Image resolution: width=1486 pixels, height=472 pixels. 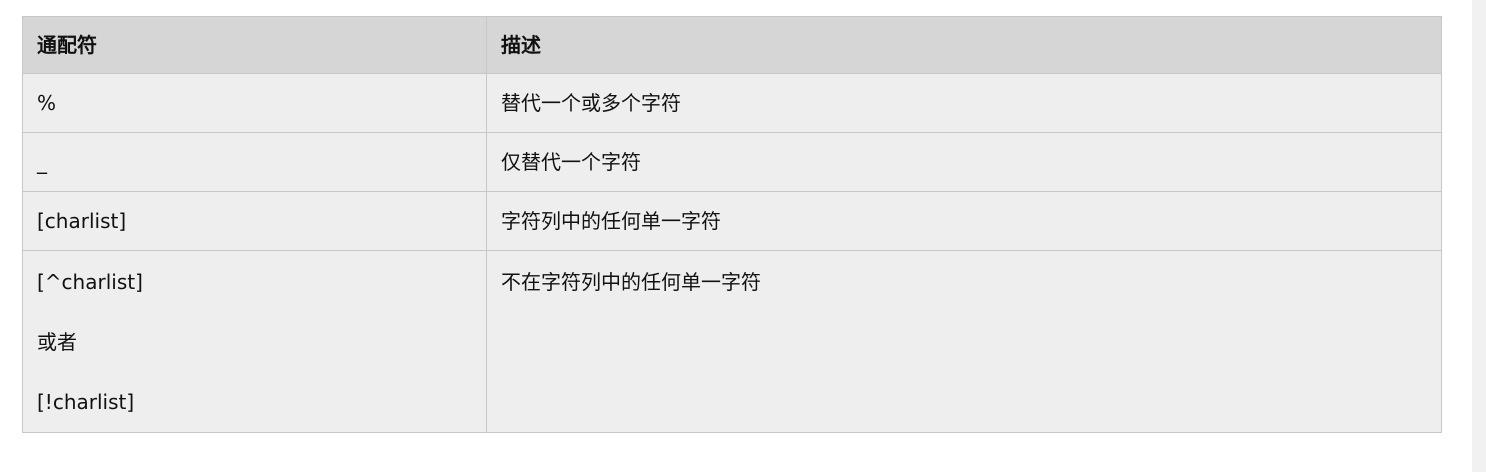 I want to click on table-row: [charlist] 字符列中的任何单一字符, so click(x=732, y=221).